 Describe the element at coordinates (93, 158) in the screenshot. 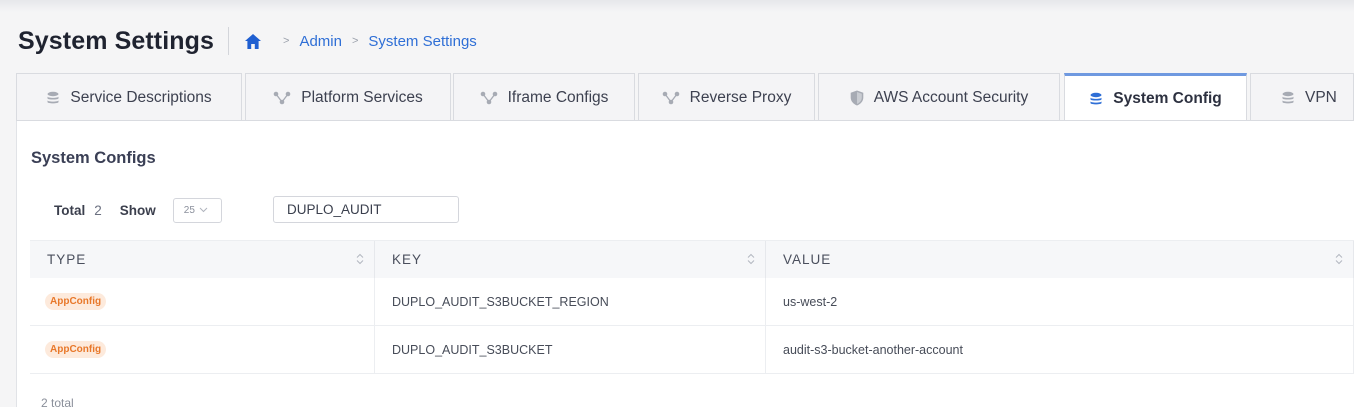

I see `panel-title: System Configs` at that location.